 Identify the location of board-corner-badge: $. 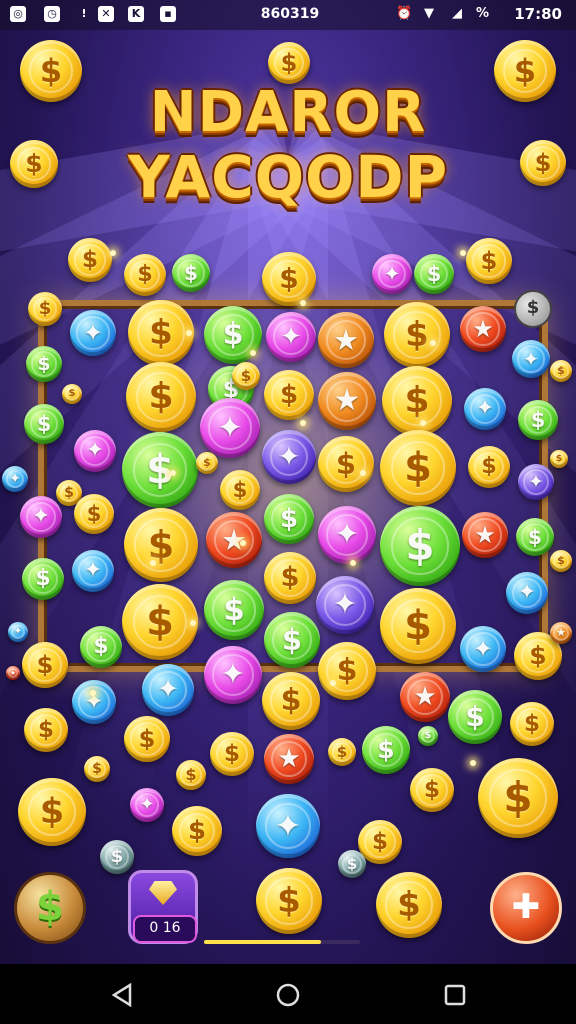
(533, 309).